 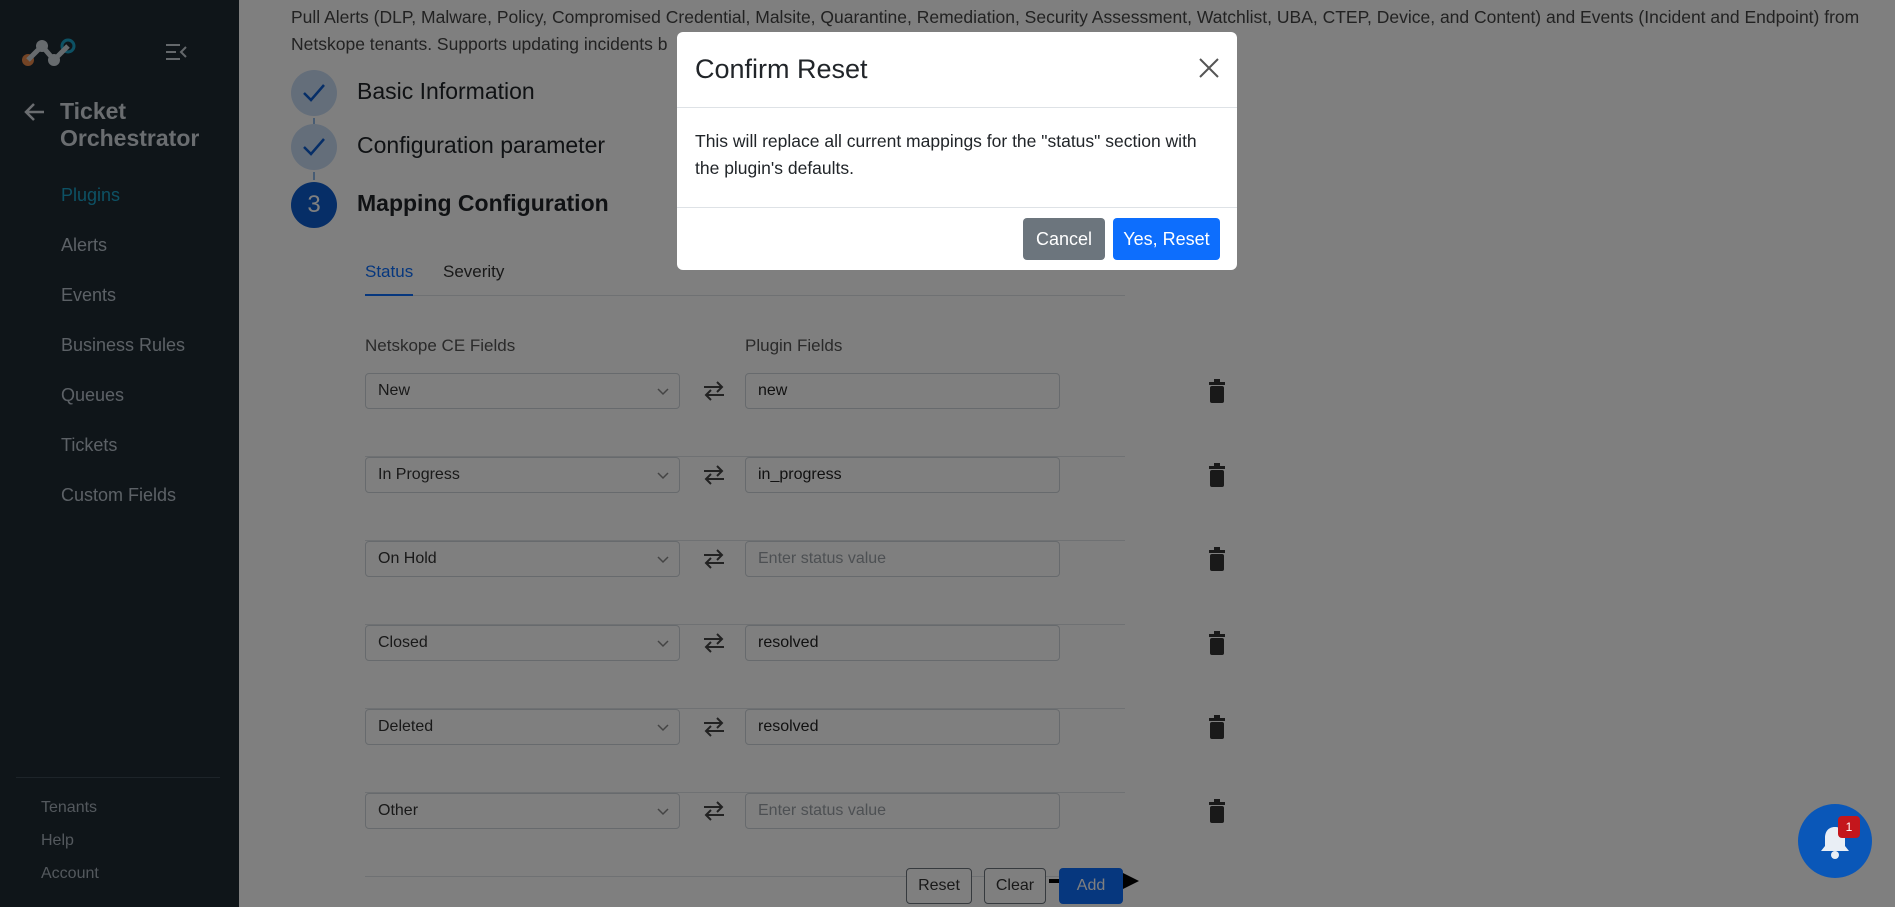 What do you see at coordinates (1064, 239) in the screenshot?
I see `cancel-button: Cancel` at bounding box center [1064, 239].